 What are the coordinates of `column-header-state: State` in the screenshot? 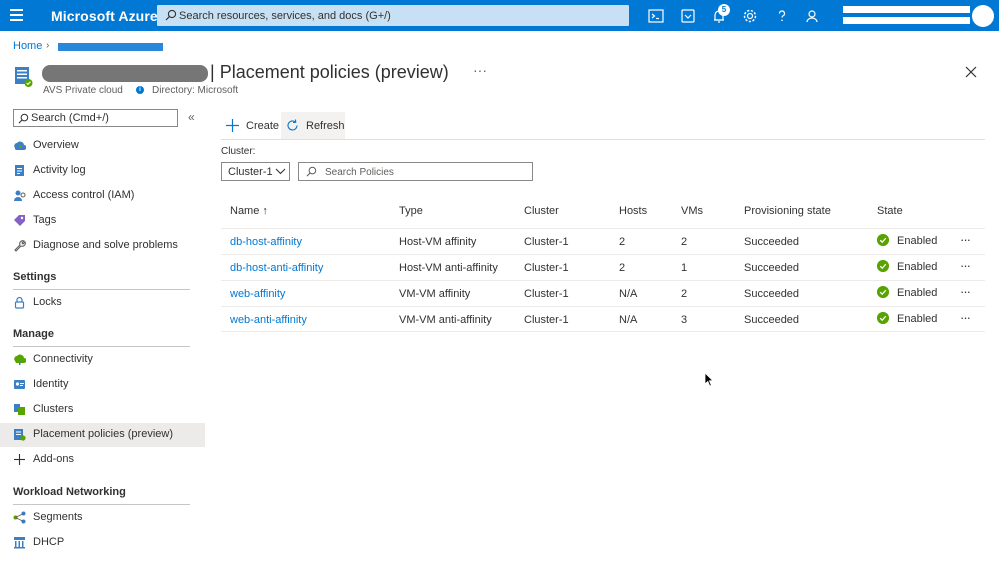 It's located at (890, 211).